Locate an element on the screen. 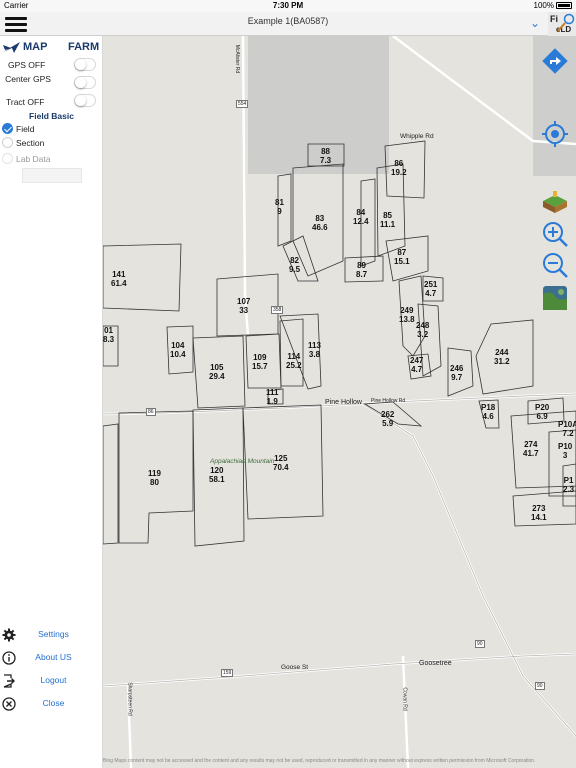 This screenshot has height=768, width=576. field-label-p10: P10 3 is located at coordinates (565, 451).